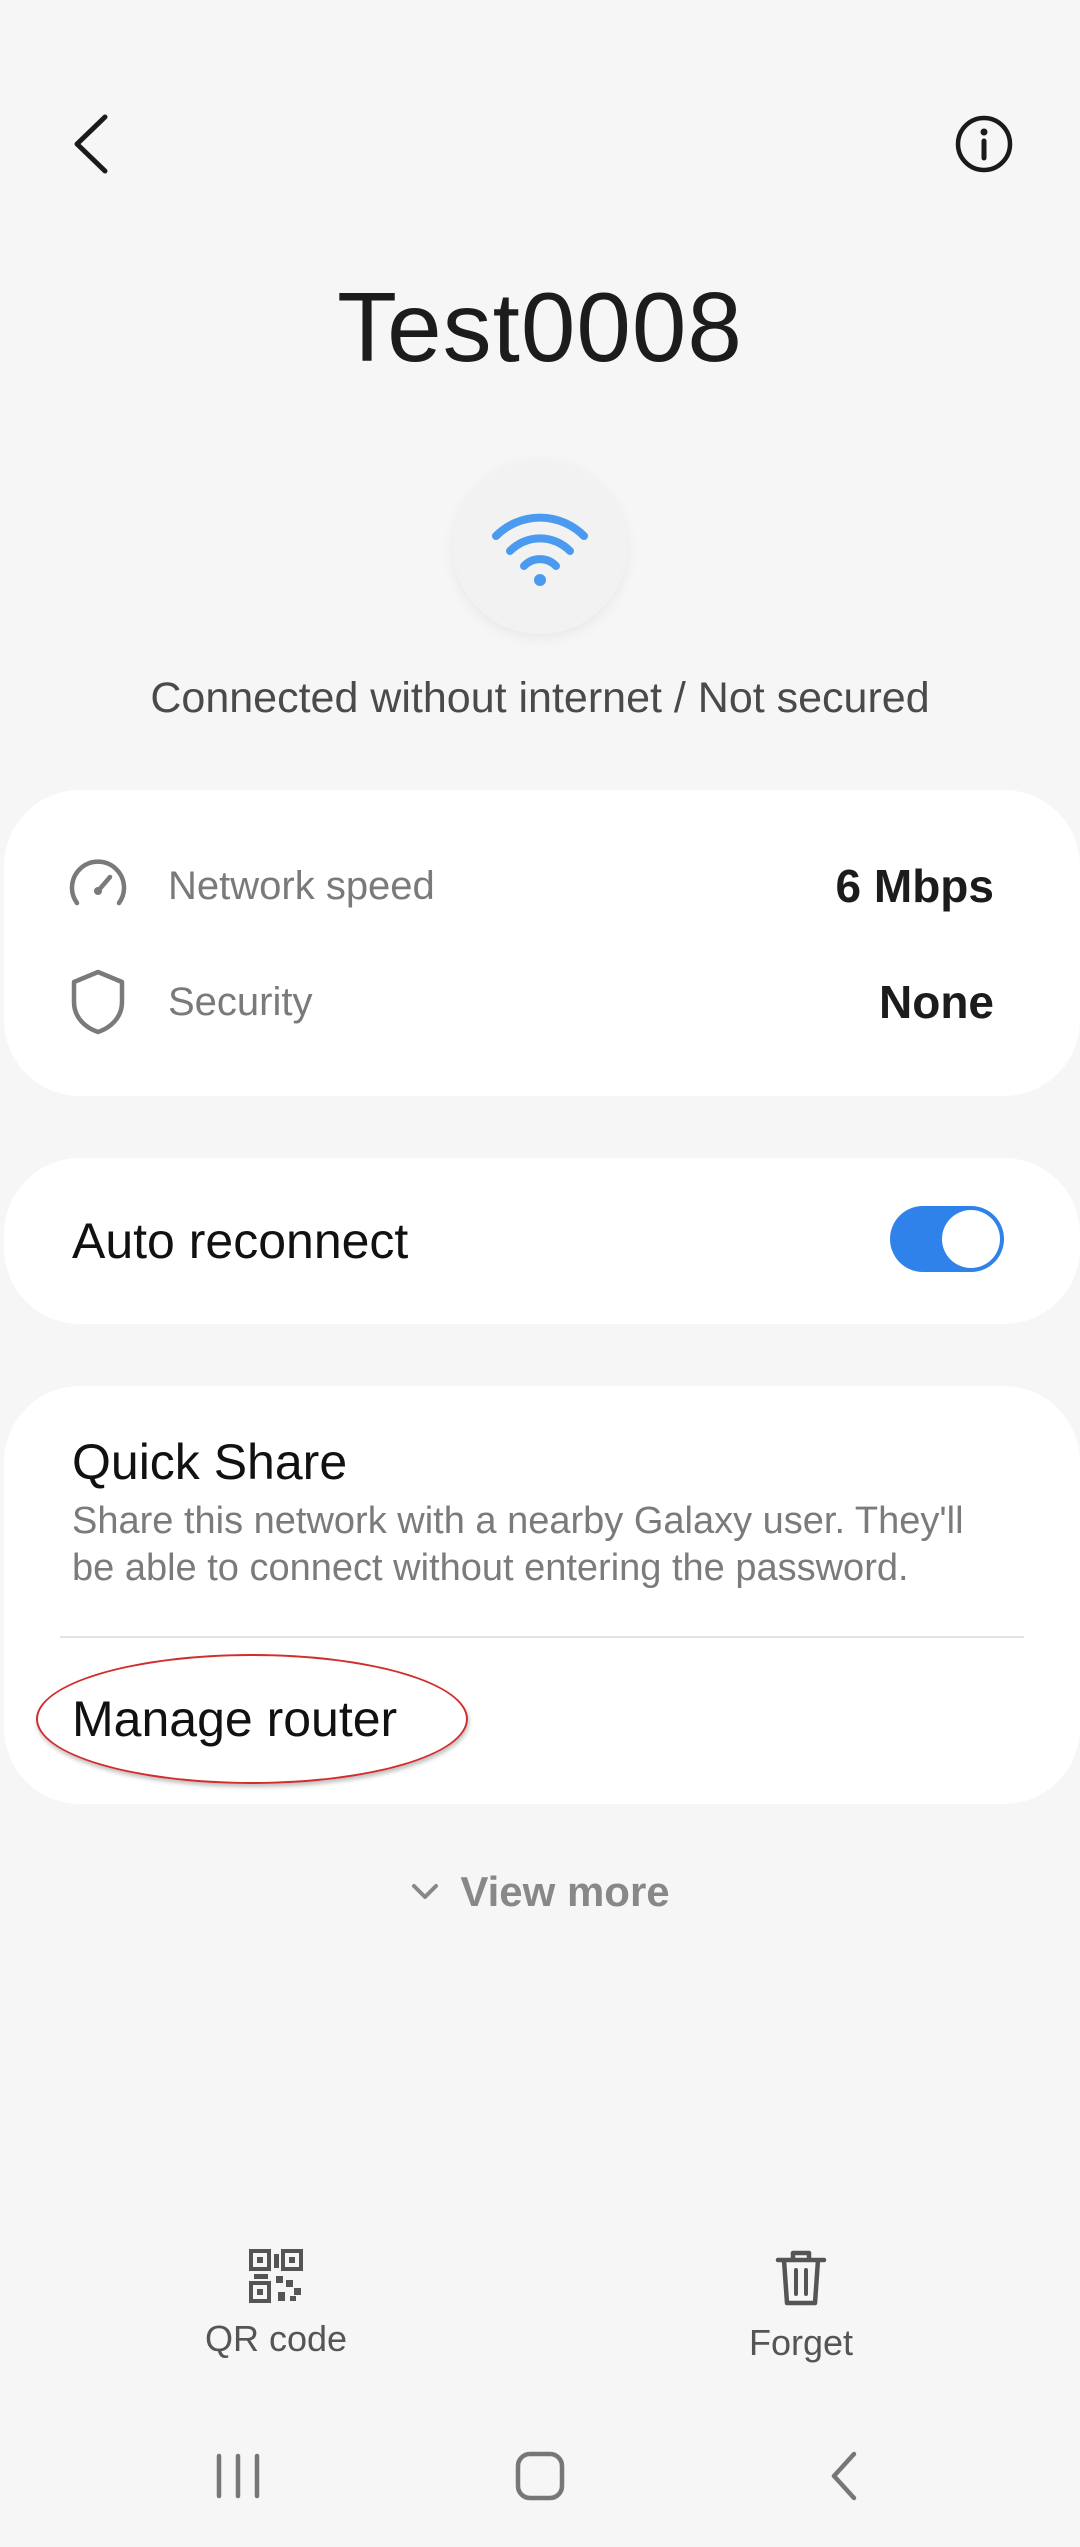 The height and width of the screenshot is (2547, 1080). I want to click on home-icon, so click(540, 2476).